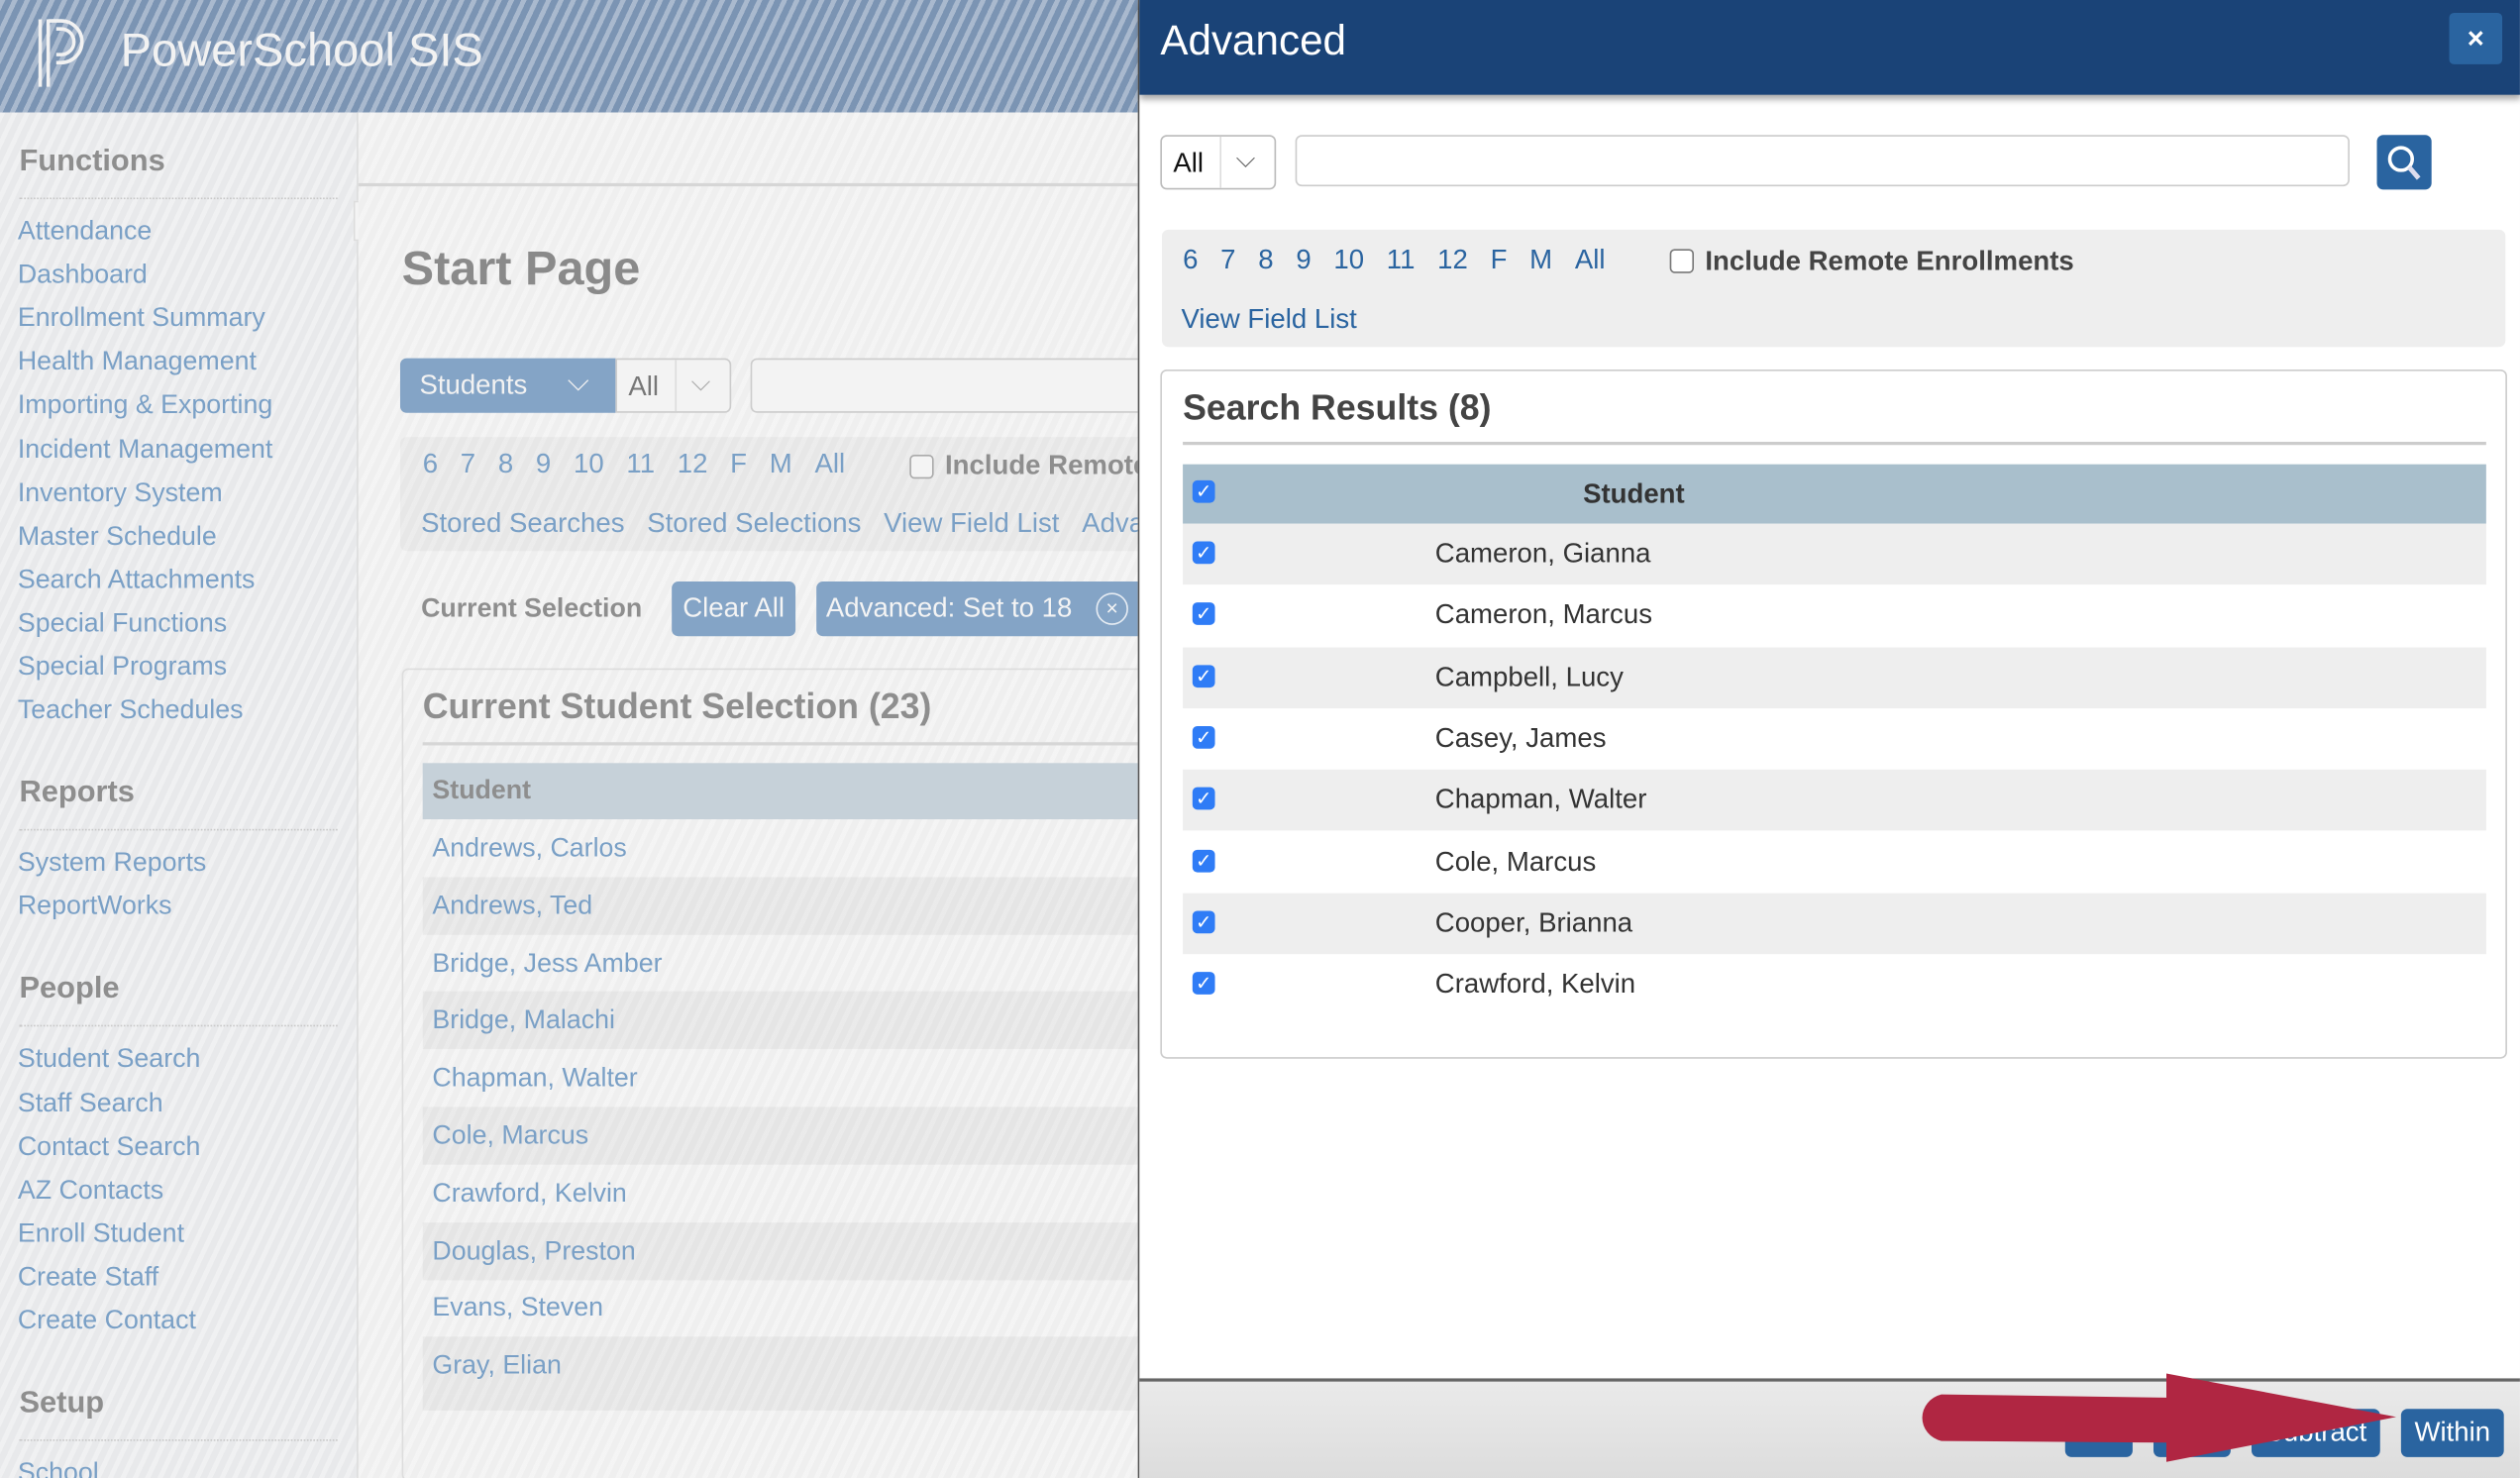 The height and width of the screenshot is (1478, 2520). What do you see at coordinates (1834, 738) in the screenshot?
I see `result-row: ✓ Casey, James` at bounding box center [1834, 738].